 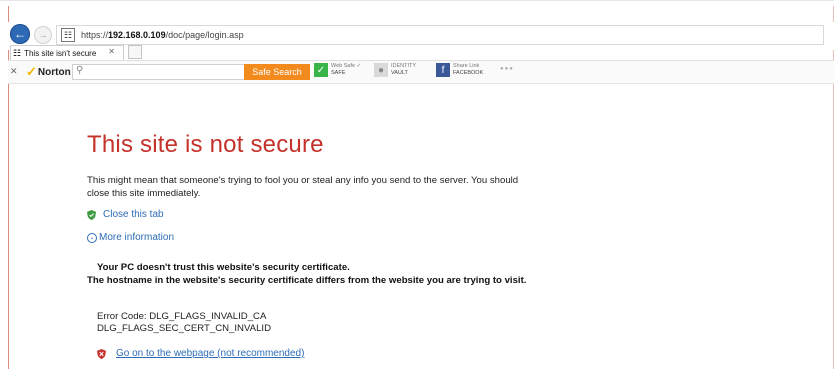 I want to click on shield-icon, so click(x=91, y=214).